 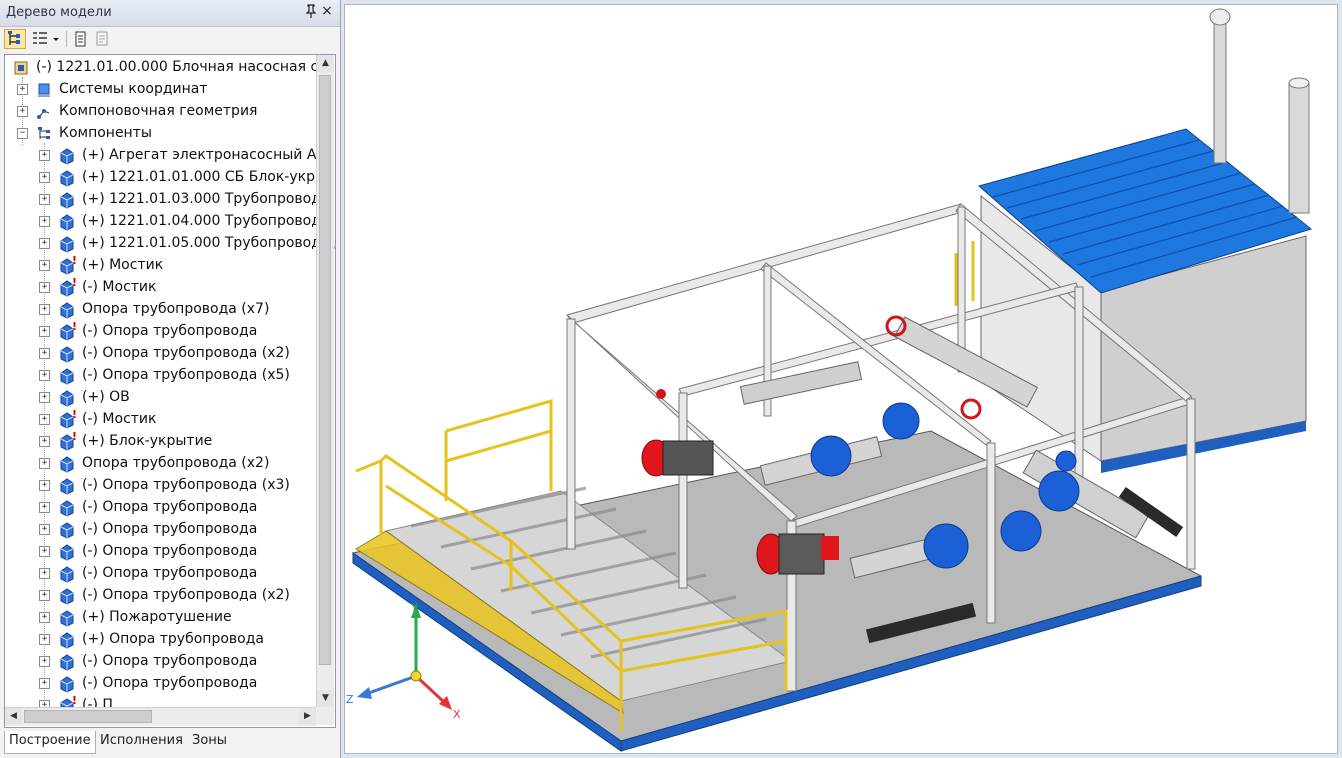 I want to click on h-scroll-thumb, so click(x=88, y=716).